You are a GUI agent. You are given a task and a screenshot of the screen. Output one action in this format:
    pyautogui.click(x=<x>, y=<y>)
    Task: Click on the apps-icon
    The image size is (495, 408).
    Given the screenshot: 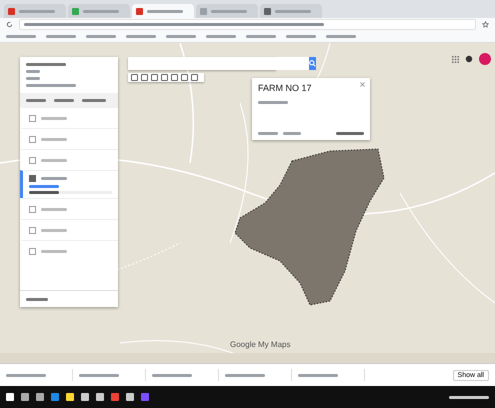 What is the action you would take?
    pyautogui.click(x=455, y=59)
    